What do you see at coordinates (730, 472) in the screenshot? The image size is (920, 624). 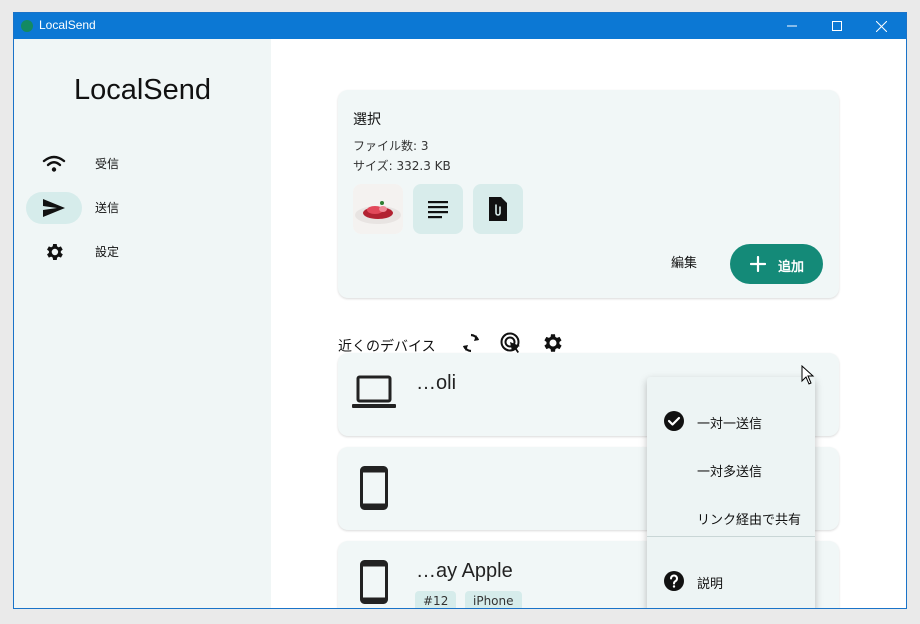 I see `menu-item-label: 一対多送信` at bounding box center [730, 472].